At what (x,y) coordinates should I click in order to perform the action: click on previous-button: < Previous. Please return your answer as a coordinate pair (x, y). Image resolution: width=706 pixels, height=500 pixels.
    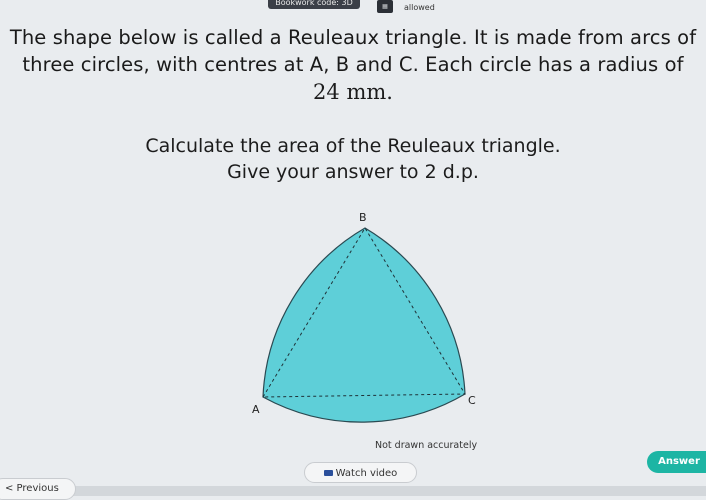
    Looking at the image, I should click on (38, 489).